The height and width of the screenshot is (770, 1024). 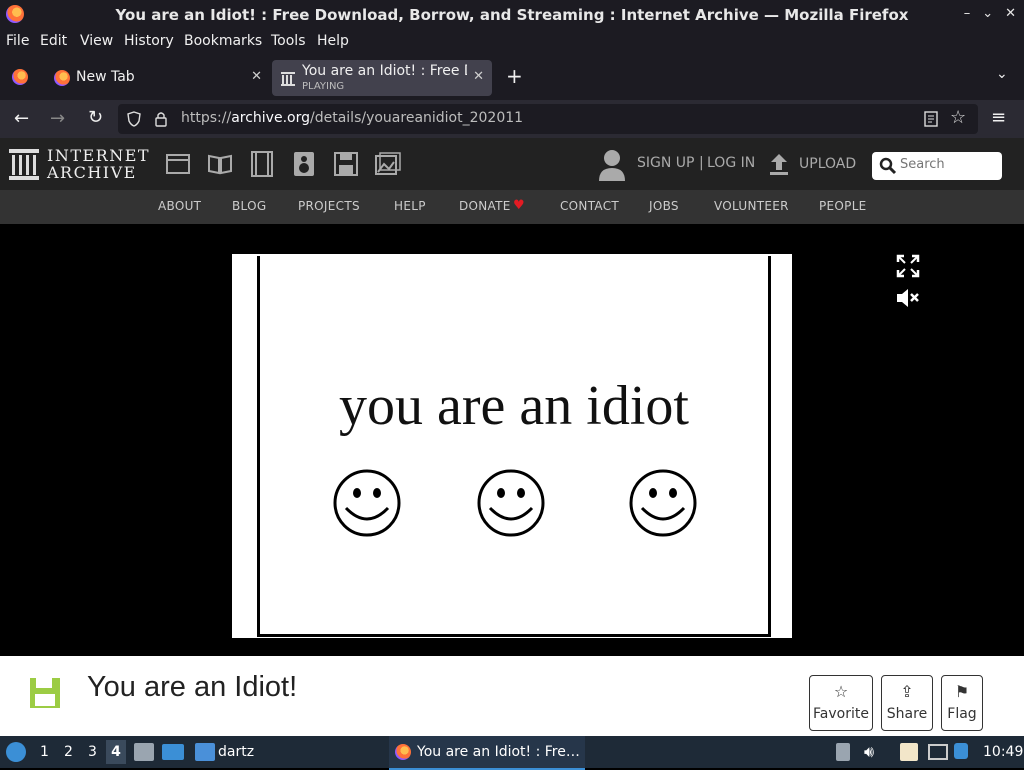 What do you see at coordinates (519, 205) in the screenshot?
I see `donate-heart-icon: ♥` at bounding box center [519, 205].